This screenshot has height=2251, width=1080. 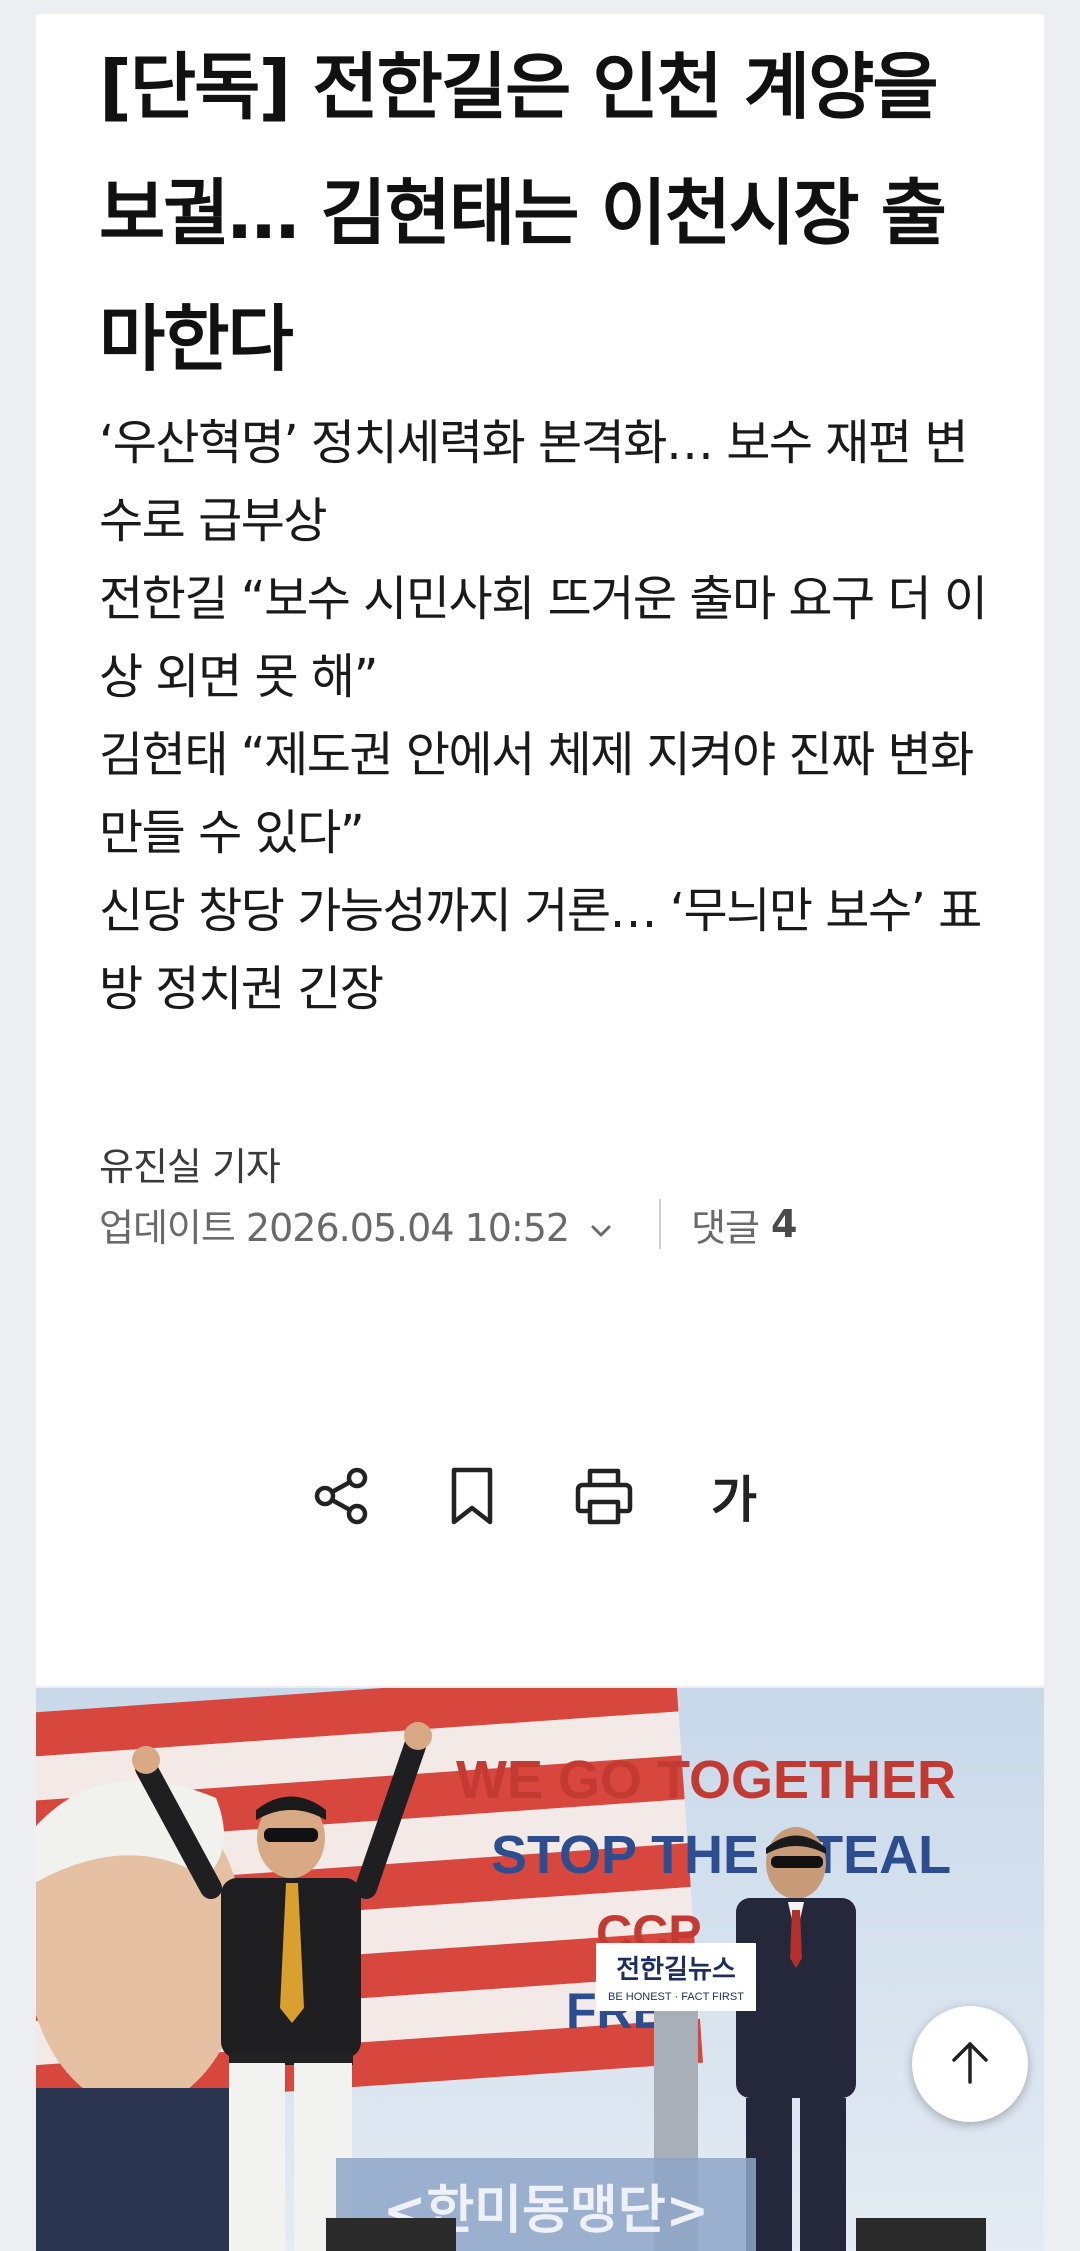 I want to click on subhead-item: 김현태 “제도권 안에서 체제 지켜야 진짜 변화 만들 수 있다”, so click(x=536, y=794).